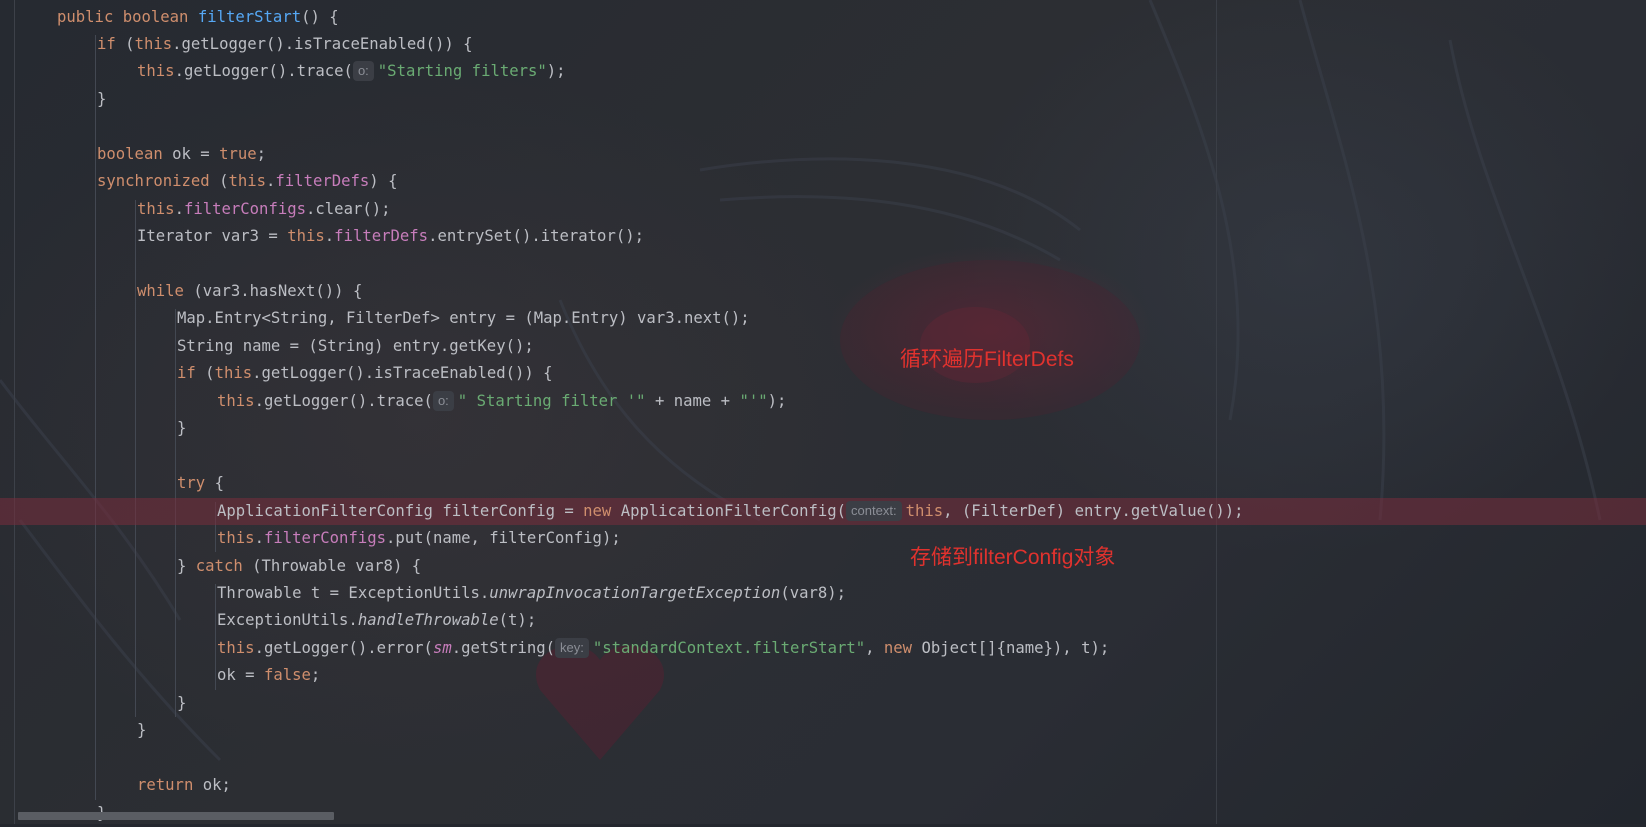 The height and width of the screenshot is (827, 1646). I want to click on code-token: ;, so click(315, 675).